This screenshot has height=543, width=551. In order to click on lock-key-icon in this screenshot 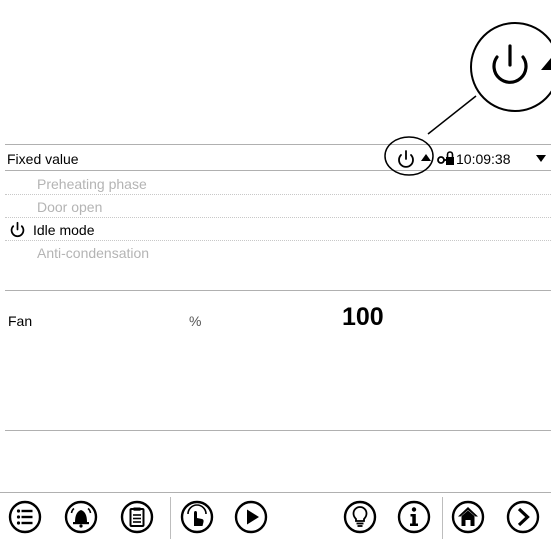, I will do `click(446, 158)`.